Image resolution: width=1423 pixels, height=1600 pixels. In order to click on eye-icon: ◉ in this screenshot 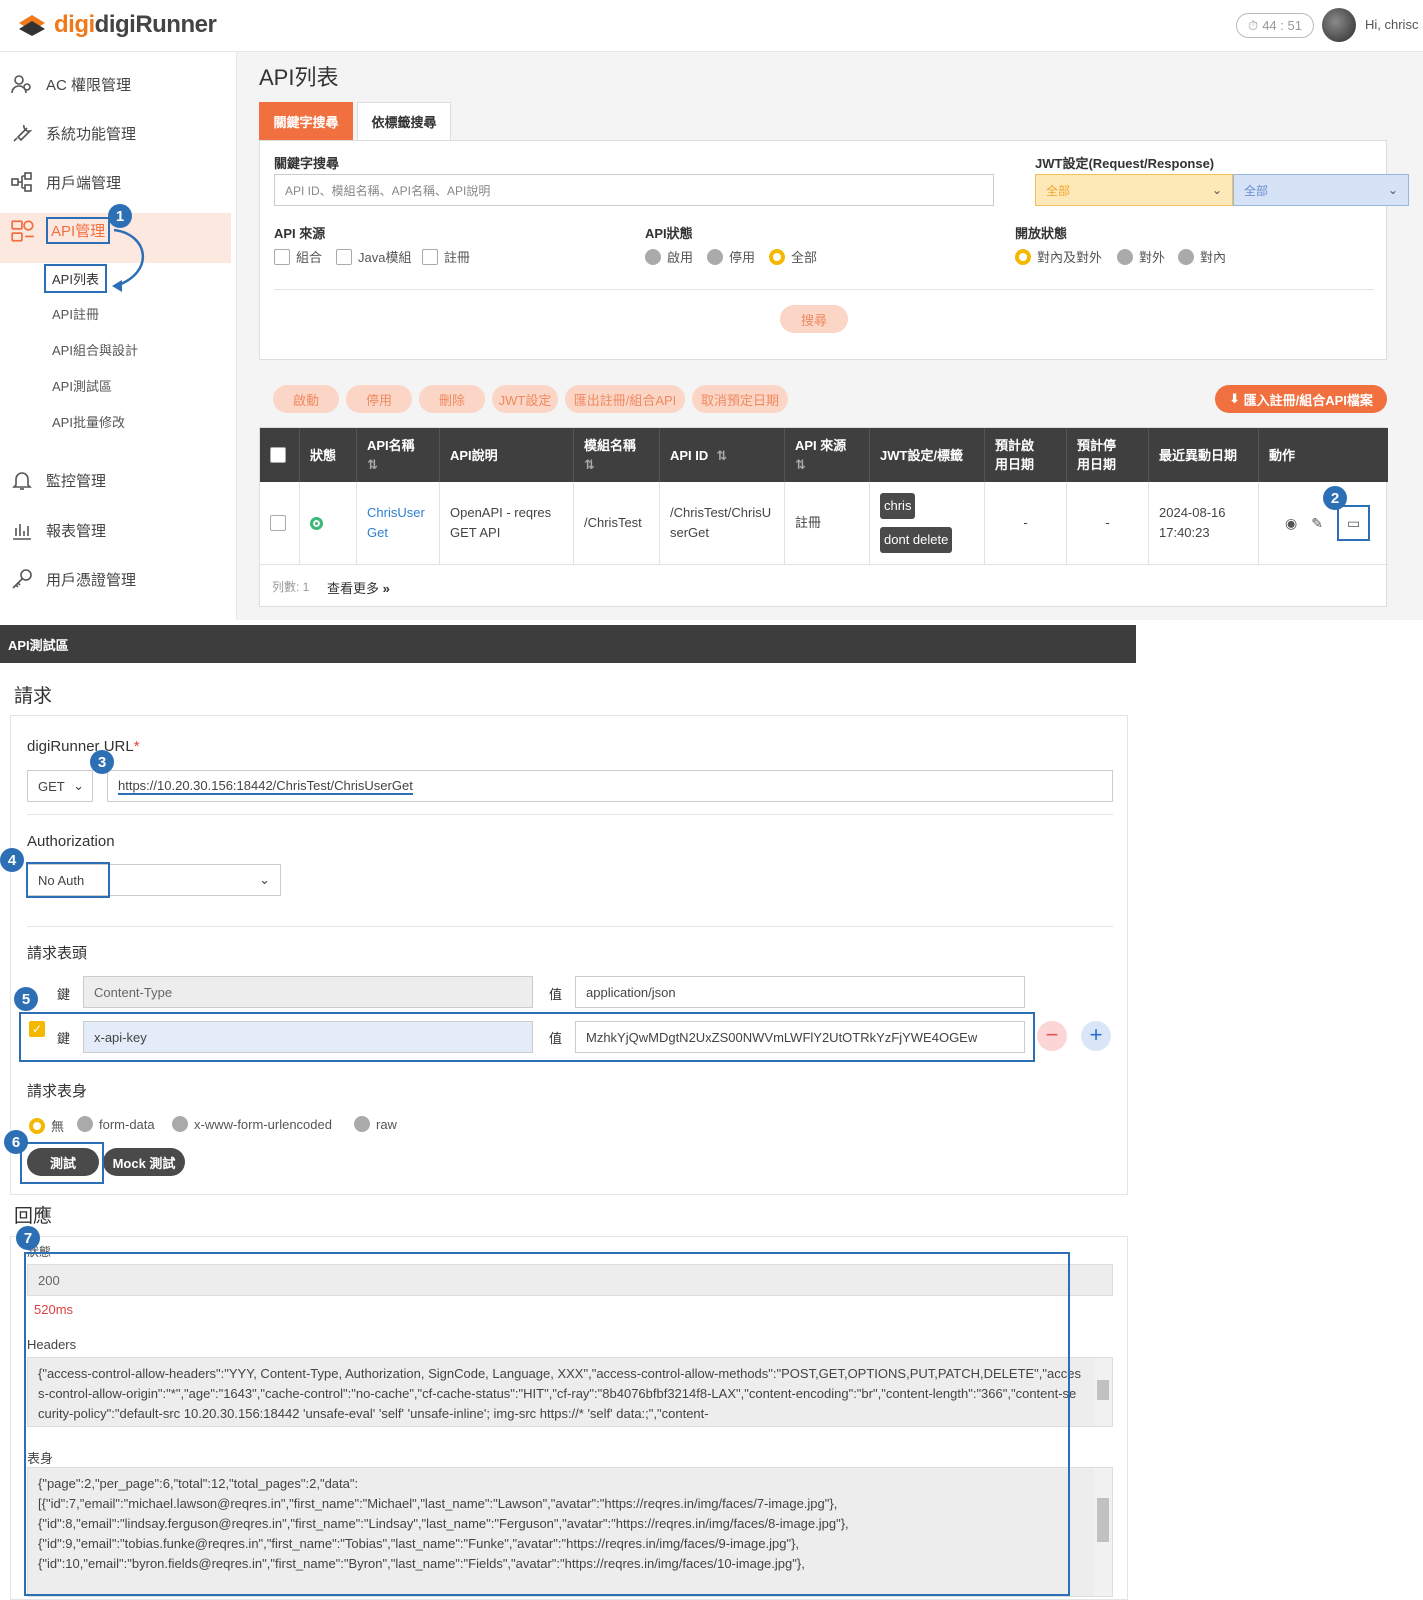, I will do `click(1291, 523)`.